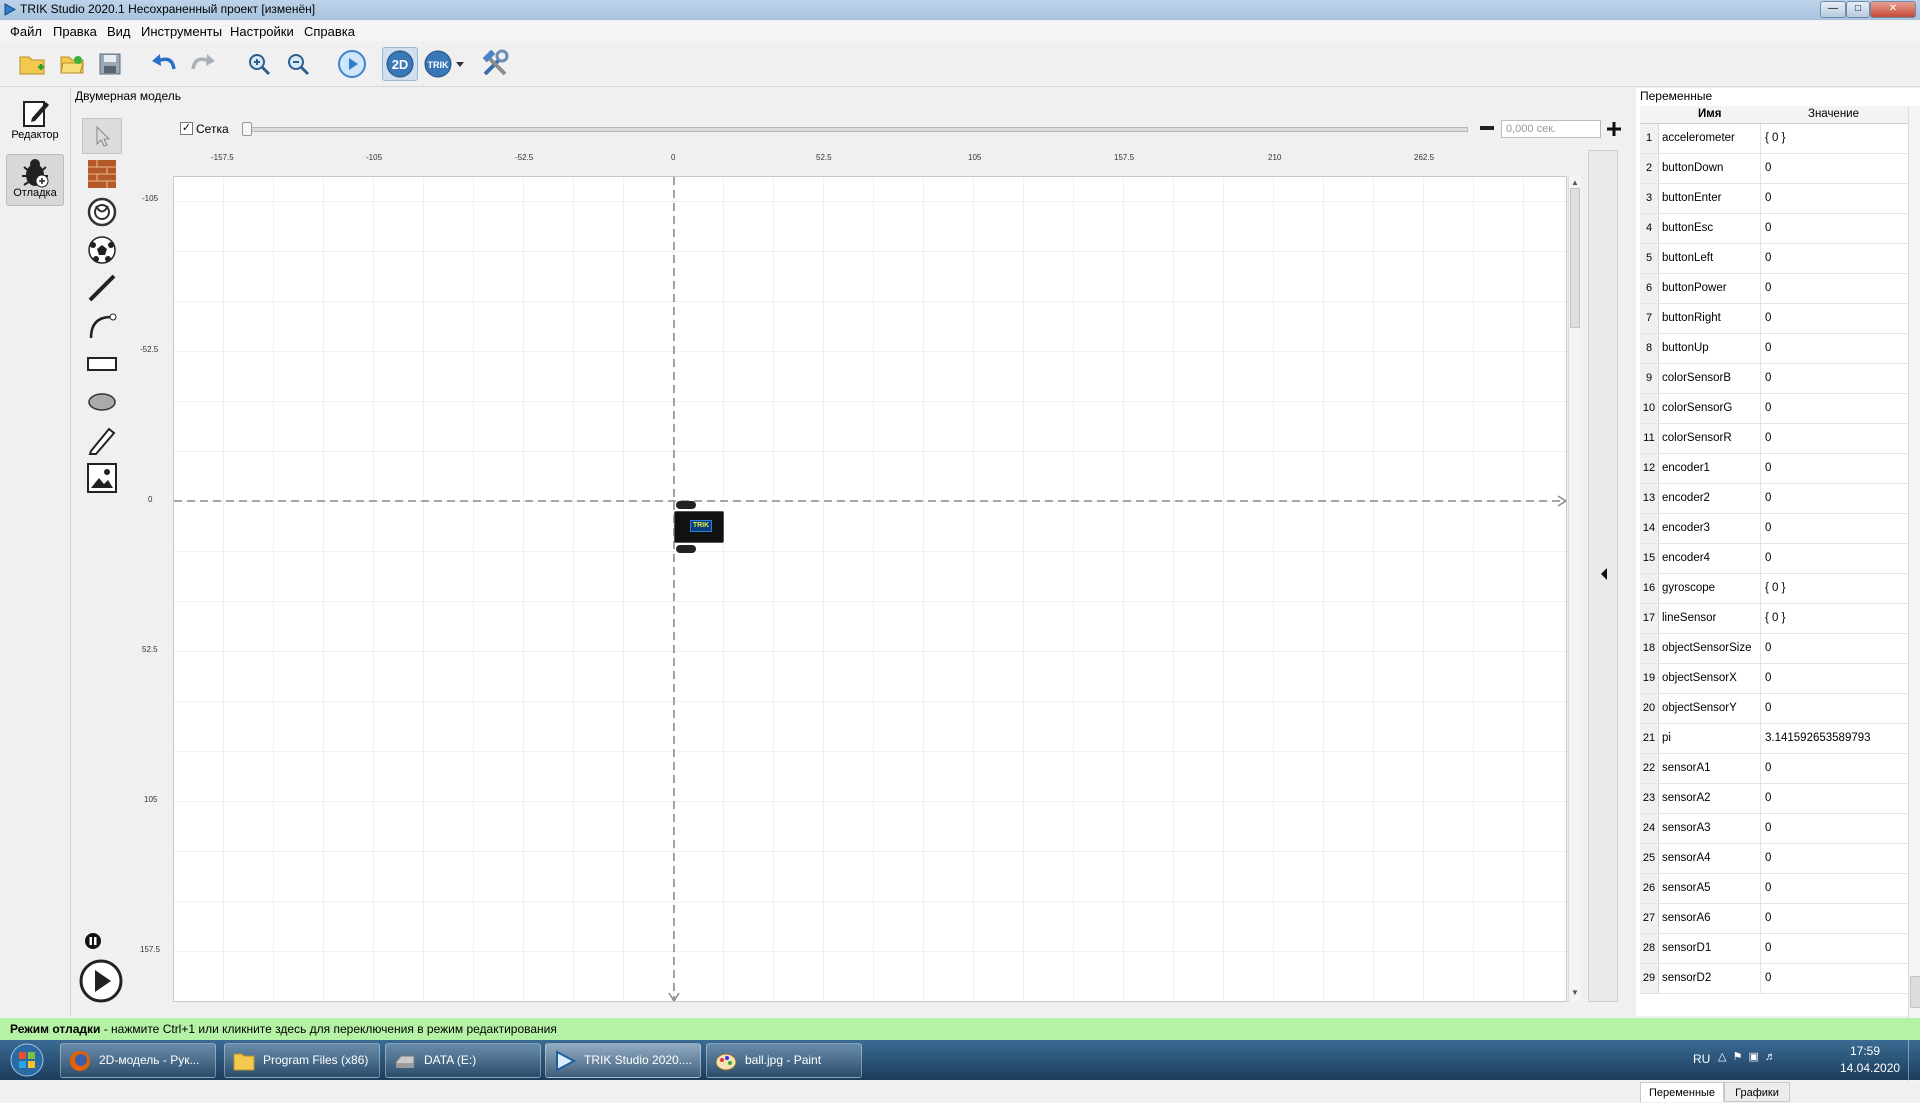  I want to click on rectangle-tool, so click(102, 364).